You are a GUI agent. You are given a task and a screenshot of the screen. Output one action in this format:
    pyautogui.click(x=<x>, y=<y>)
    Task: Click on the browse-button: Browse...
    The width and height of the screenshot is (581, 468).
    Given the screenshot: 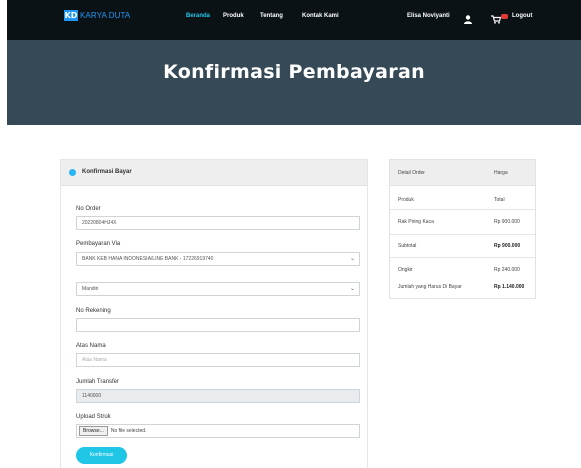 What is the action you would take?
    pyautogui.click(x=93, y=431)
    